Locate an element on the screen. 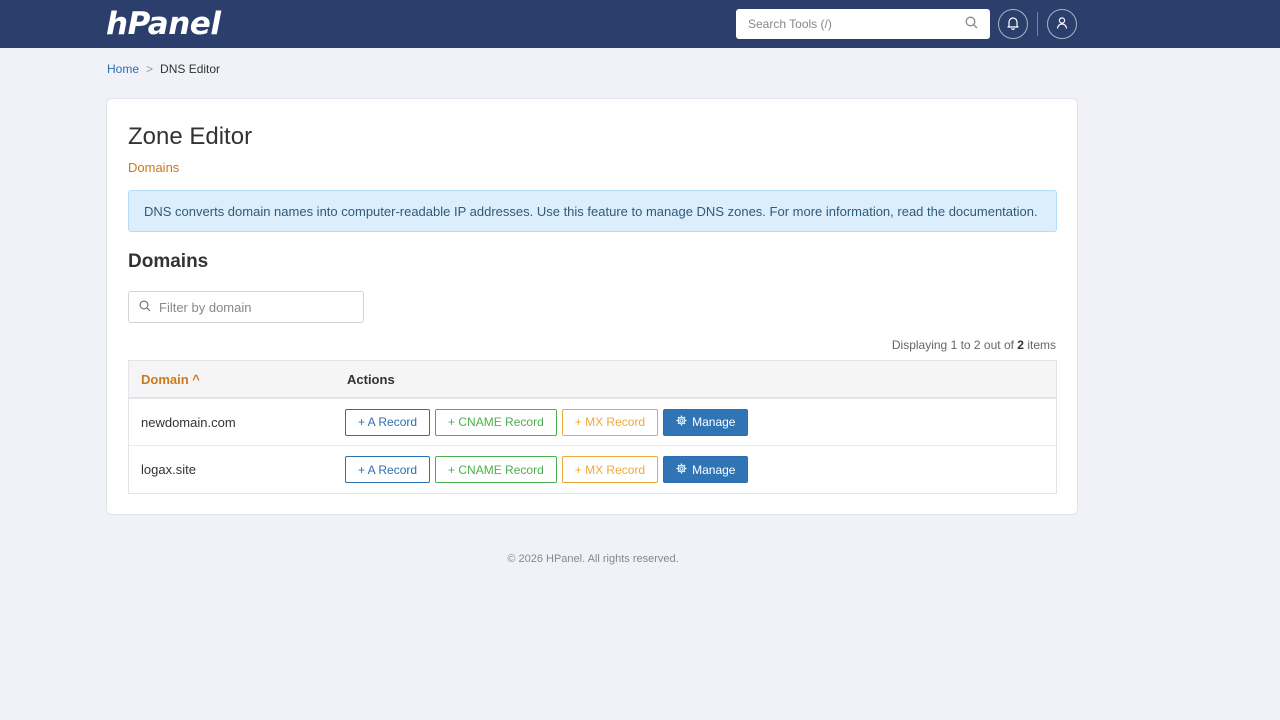 The width and height of the screenshot is (1280, 720). bell-icon is located at coordinates (1013, 24).